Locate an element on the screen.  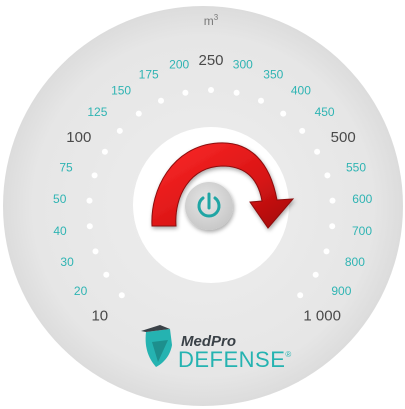
scale-label-500: 500 is located at coordinates (343, 137).